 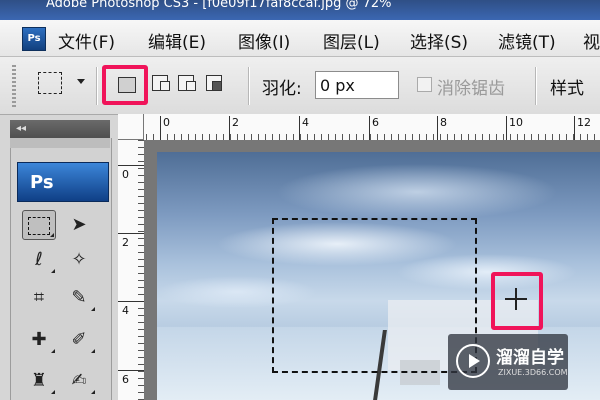 What do you see at coordinates (439, 40) in the screenshot?
I see `menu-select: 选择(S)` at bounding box center [439, 40].